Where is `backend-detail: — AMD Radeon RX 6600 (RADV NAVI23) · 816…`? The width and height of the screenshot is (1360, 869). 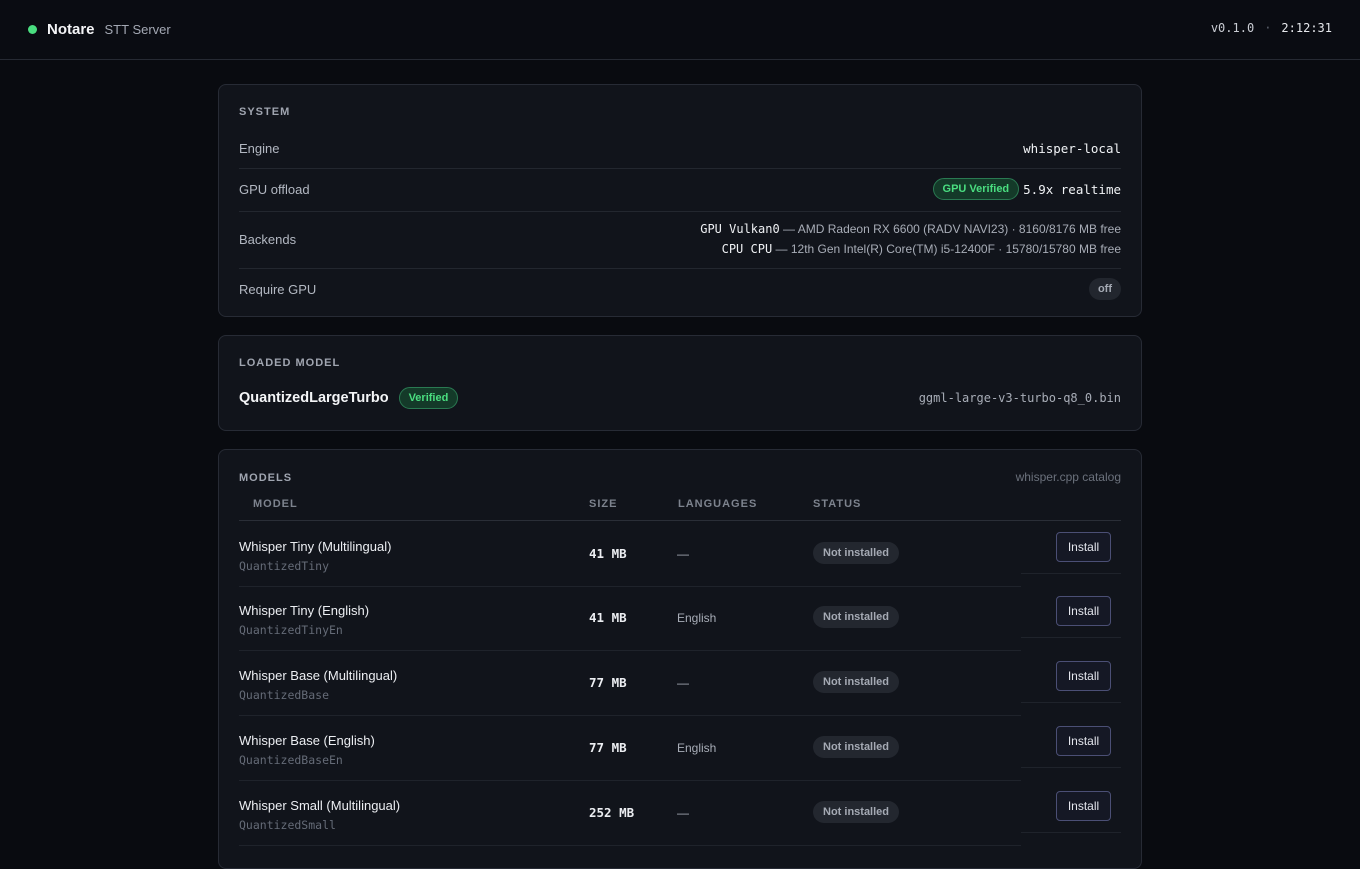 backend-detail: — AMD Radeon RX 6600 (RADV NAVI23) · 816… is located at coordinates (950, 229).